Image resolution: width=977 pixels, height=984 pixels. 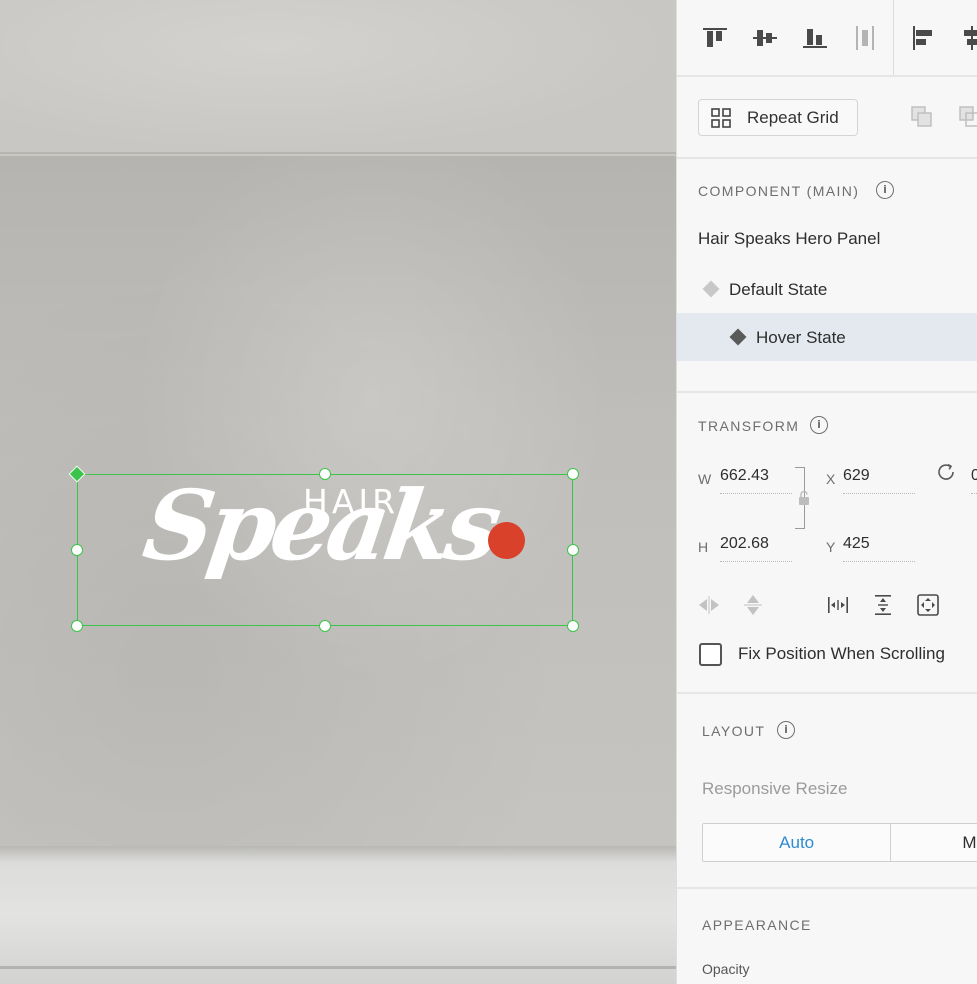 What do you see at coordinates (775, 788) in the screenshot?
I see `responsive-resize-label: Responsive Resize` at bounding box center [775, 788].